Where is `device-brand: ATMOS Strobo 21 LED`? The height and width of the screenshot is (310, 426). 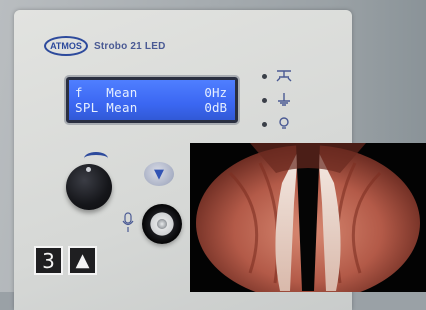
device-brand: ATMOS Strobo 21 LED is located at coordinates (105, 46).